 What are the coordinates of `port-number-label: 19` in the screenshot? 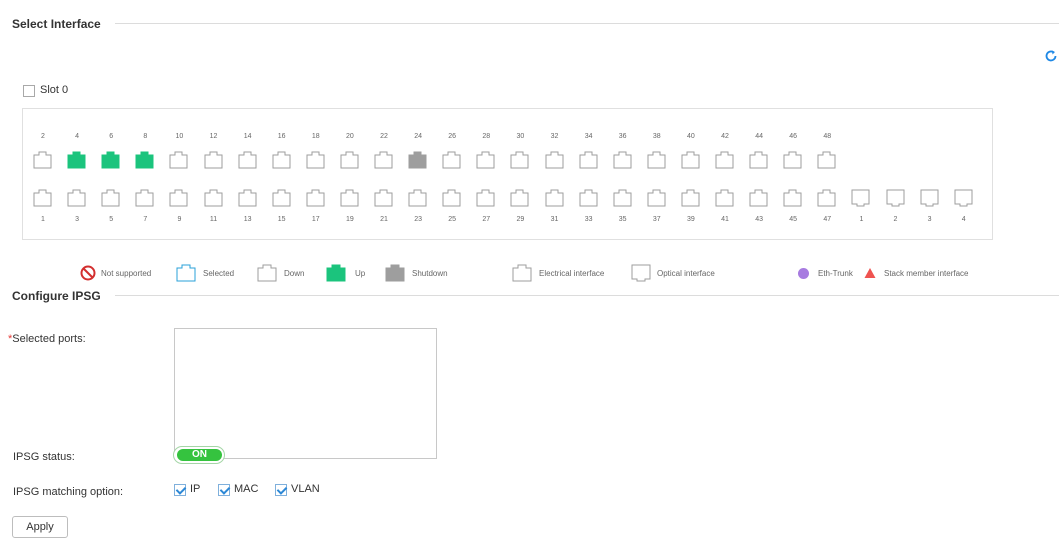 It's located at (349, 219).